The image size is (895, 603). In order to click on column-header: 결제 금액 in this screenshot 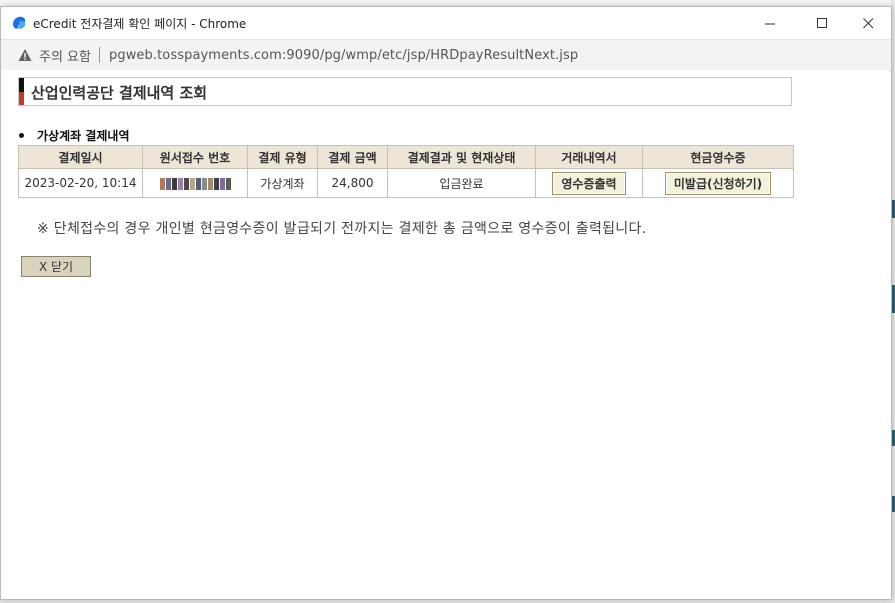, I will do `click(352, 157)`.